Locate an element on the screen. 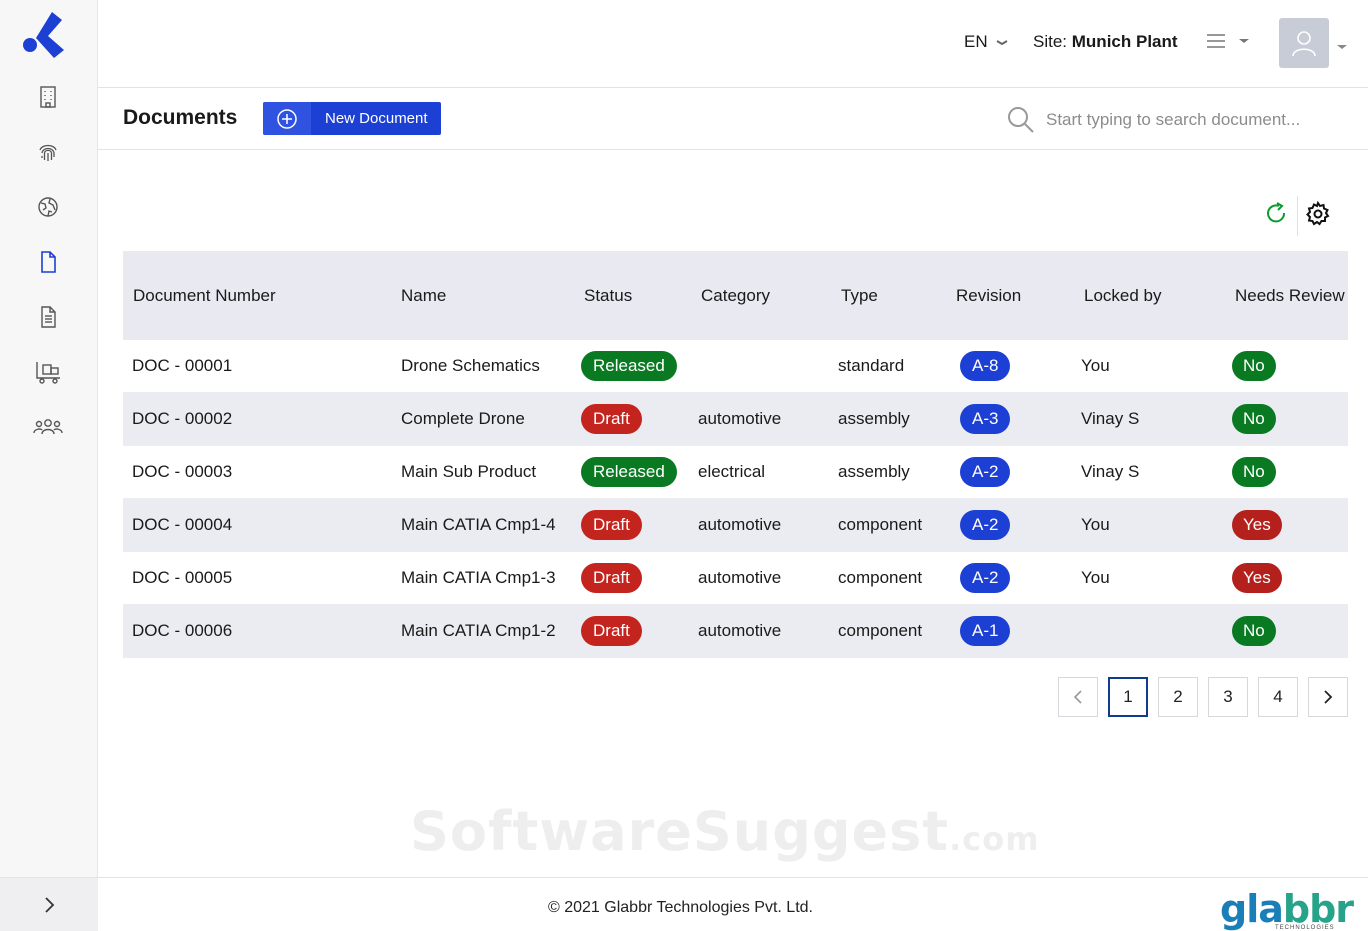 The width and height of the screenshot is (1368, 931). hamburger-icon is located at coordinates (1216, 41).